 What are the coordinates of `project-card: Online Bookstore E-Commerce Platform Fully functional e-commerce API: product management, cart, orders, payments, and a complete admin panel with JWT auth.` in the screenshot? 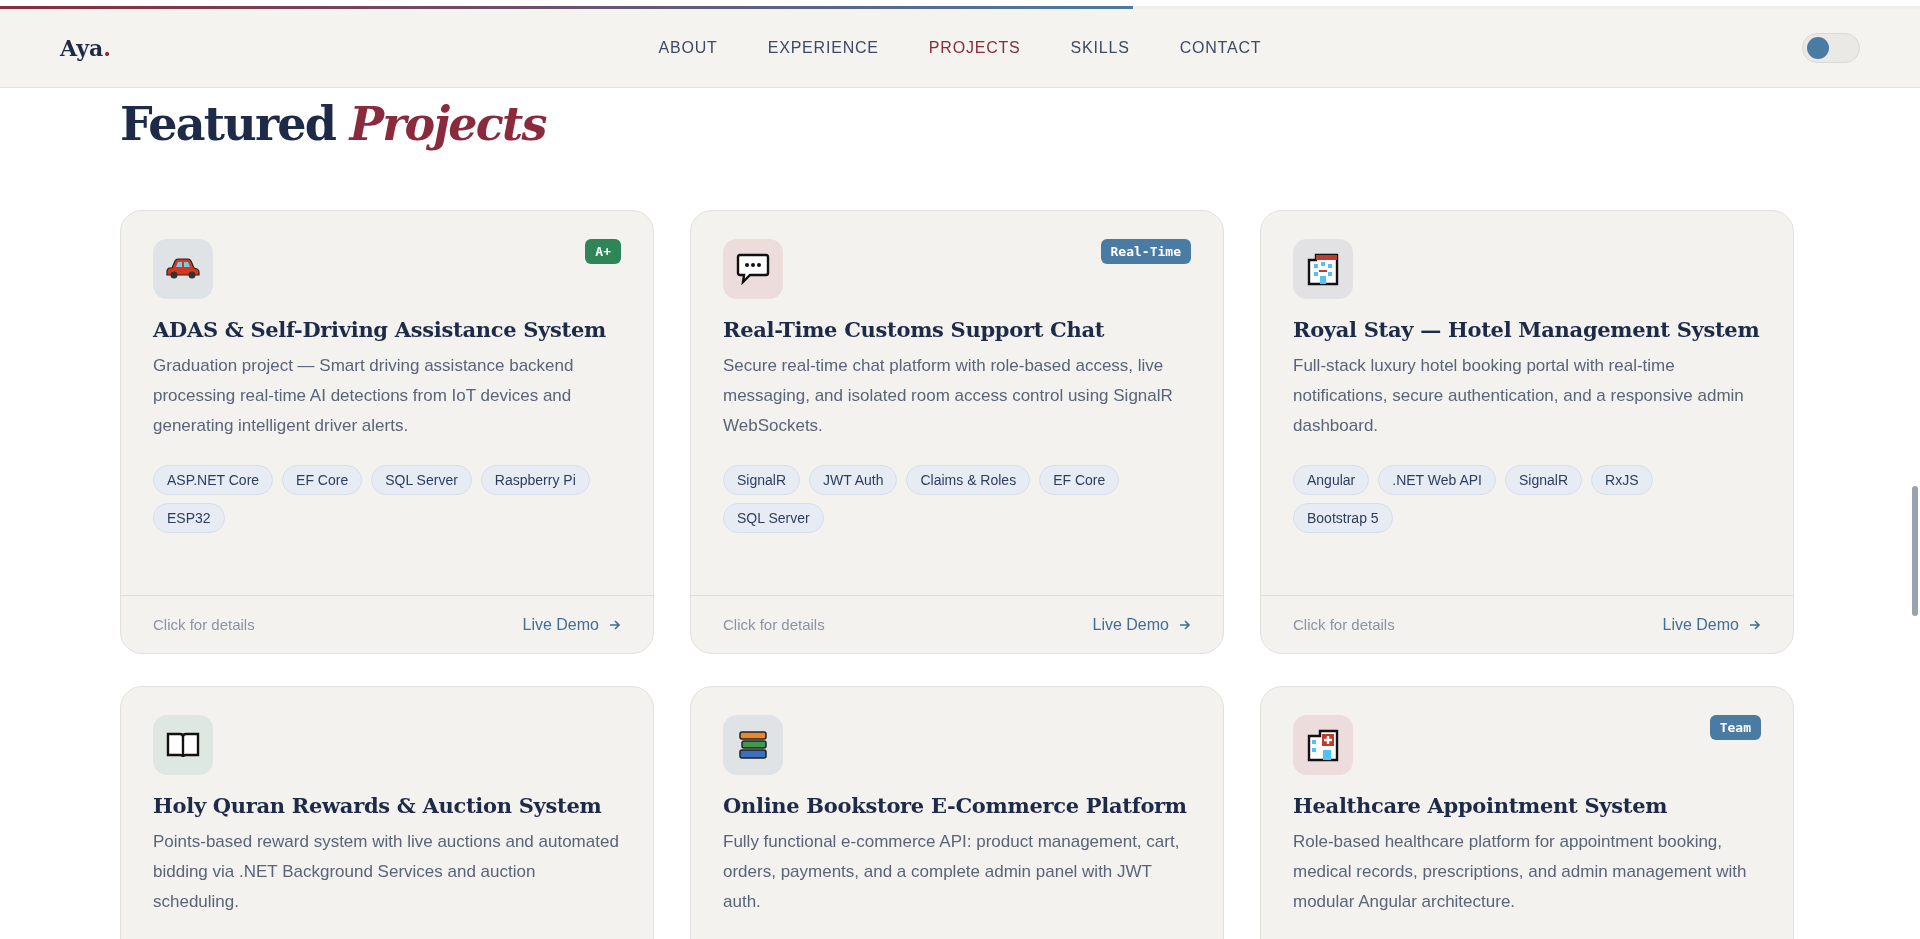 It's located at (957, 812).